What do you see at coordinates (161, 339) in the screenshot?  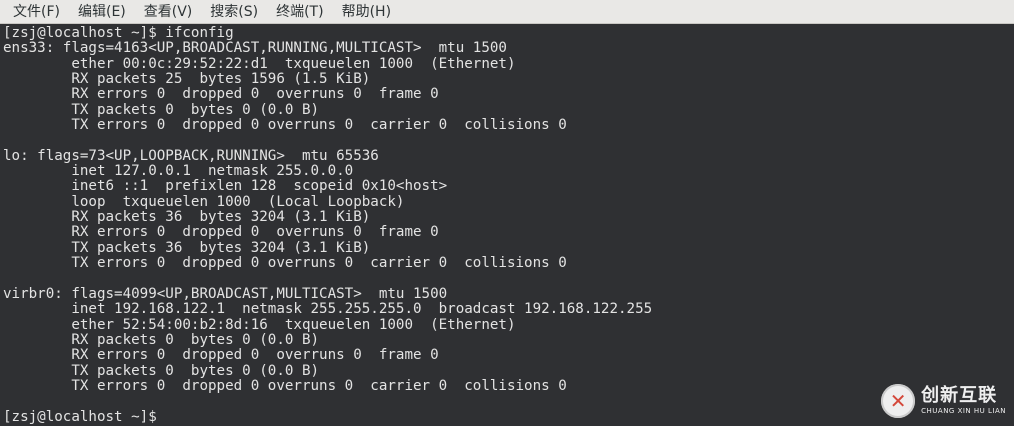 I see `terminal-line: RX packets 0 bytes 0 (0.0 B)` at bounding box center [161, 339].